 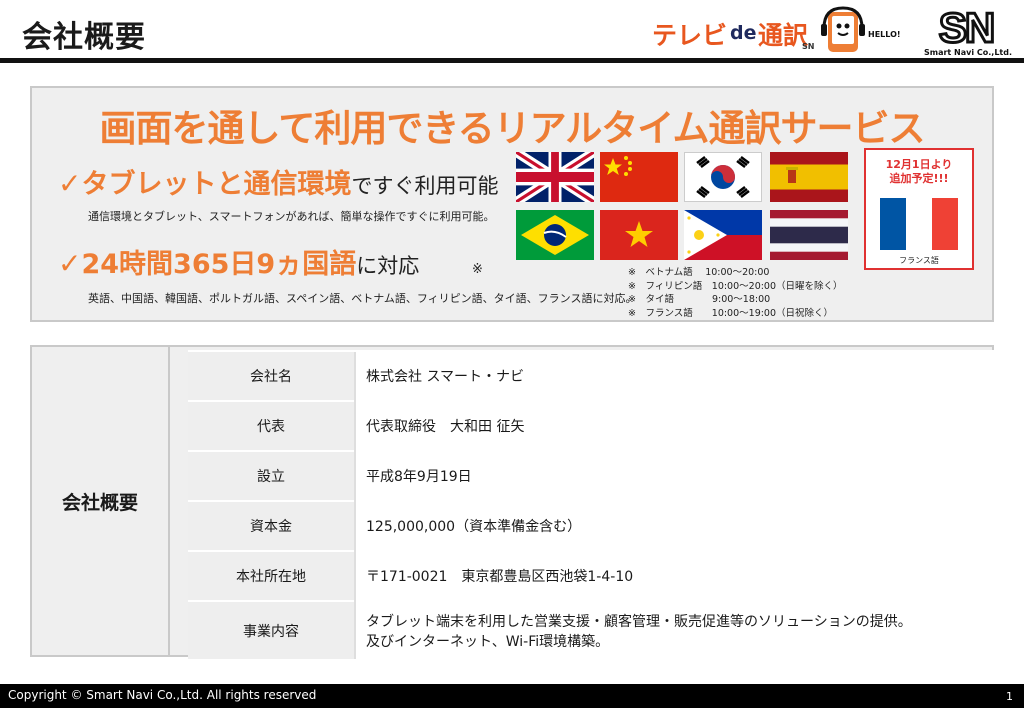 I want to click on row-value-line2: 及びインターネット、Wi-Fi環境構築。, so click(x=488, y=641).